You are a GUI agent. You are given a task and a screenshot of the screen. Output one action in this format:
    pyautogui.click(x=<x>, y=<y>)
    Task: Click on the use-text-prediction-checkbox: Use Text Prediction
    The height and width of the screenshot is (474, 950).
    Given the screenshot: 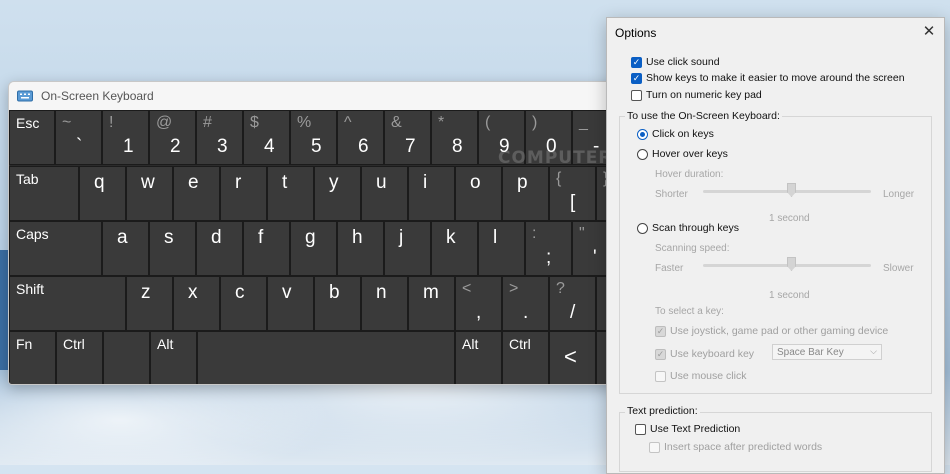 What is the action you would take?
    pyautogui.click(x=687, y=429)
    